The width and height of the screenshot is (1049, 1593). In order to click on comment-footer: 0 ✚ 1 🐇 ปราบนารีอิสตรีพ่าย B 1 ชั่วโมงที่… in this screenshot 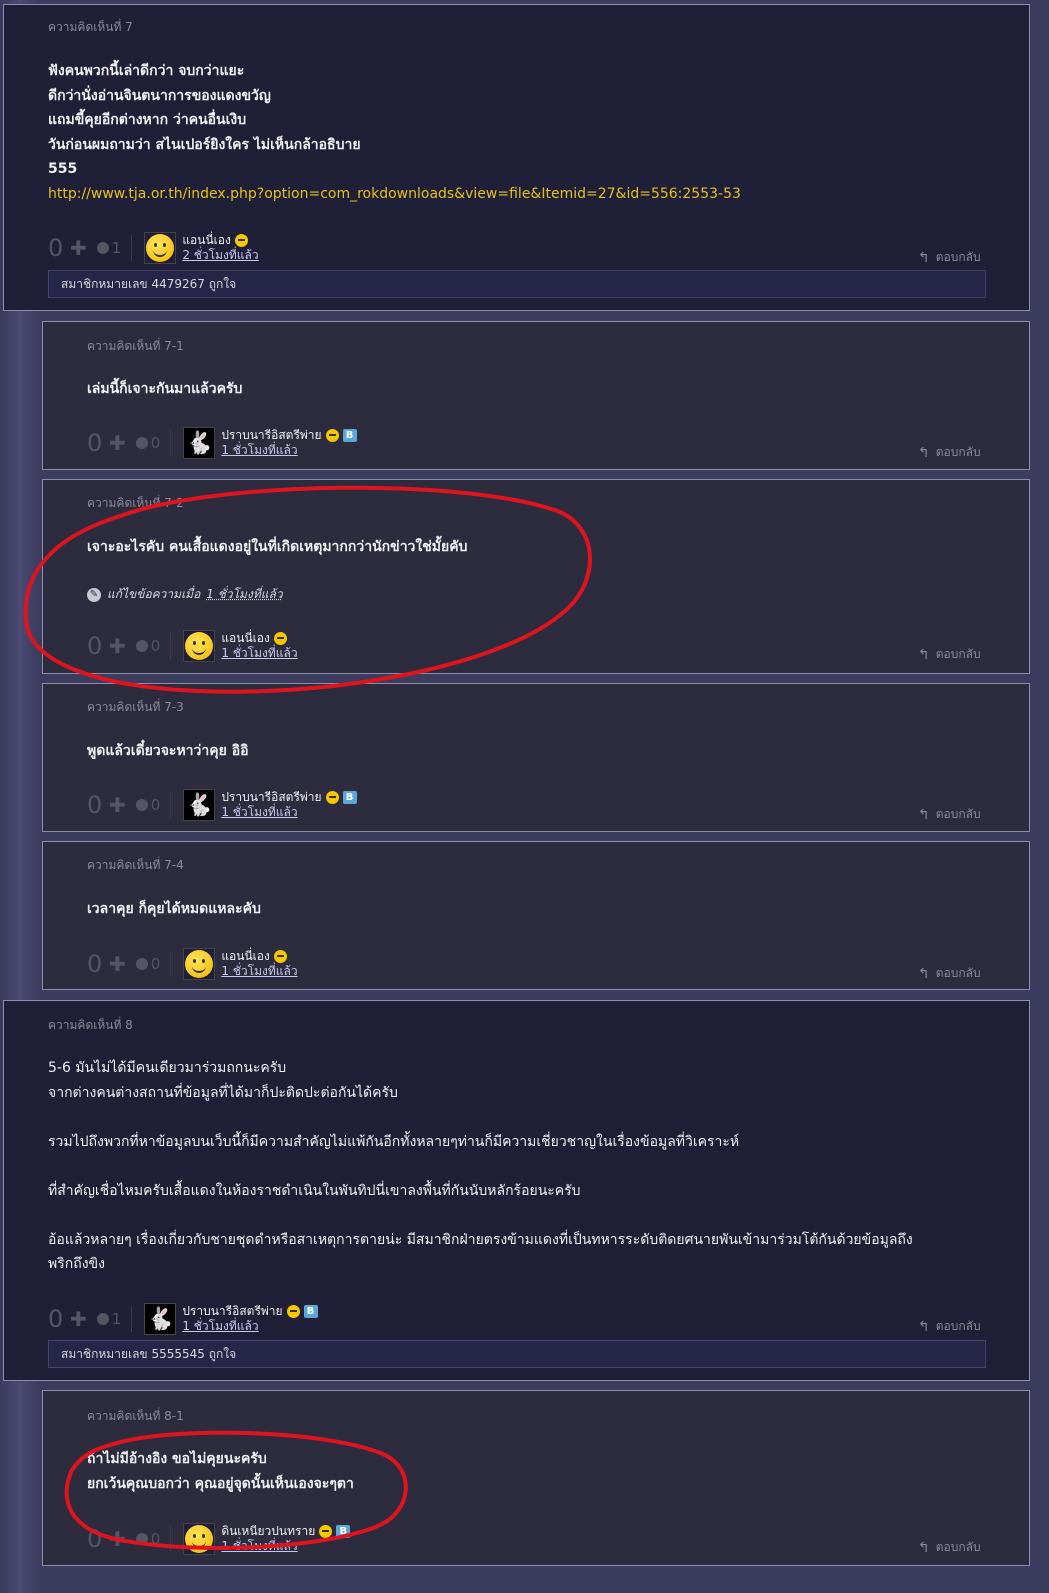, I will do `click(183, 1319)`.